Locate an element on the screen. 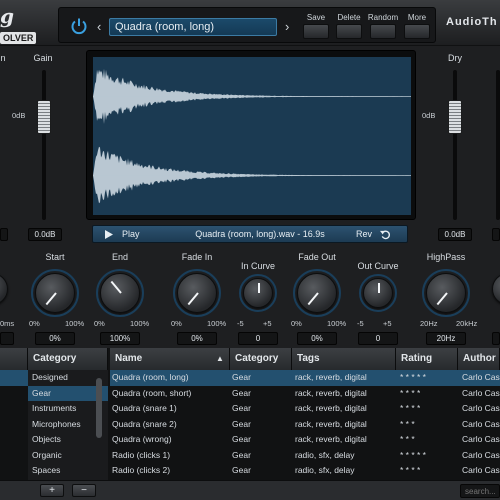  remove-button: − is located at coordinates (84, 490).